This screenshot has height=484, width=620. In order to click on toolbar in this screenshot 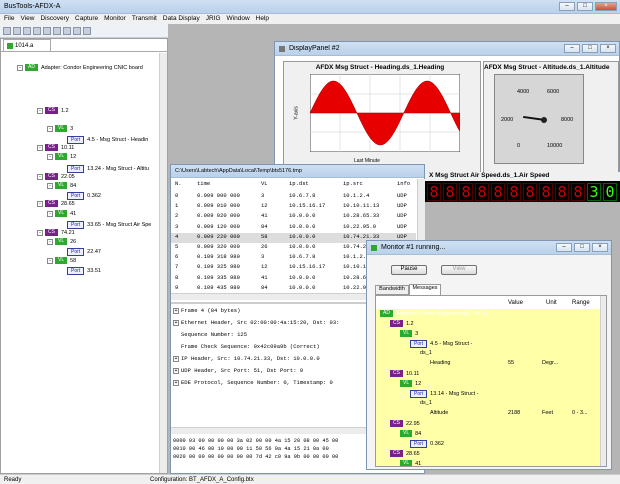, I will do `click(84, 31)`.